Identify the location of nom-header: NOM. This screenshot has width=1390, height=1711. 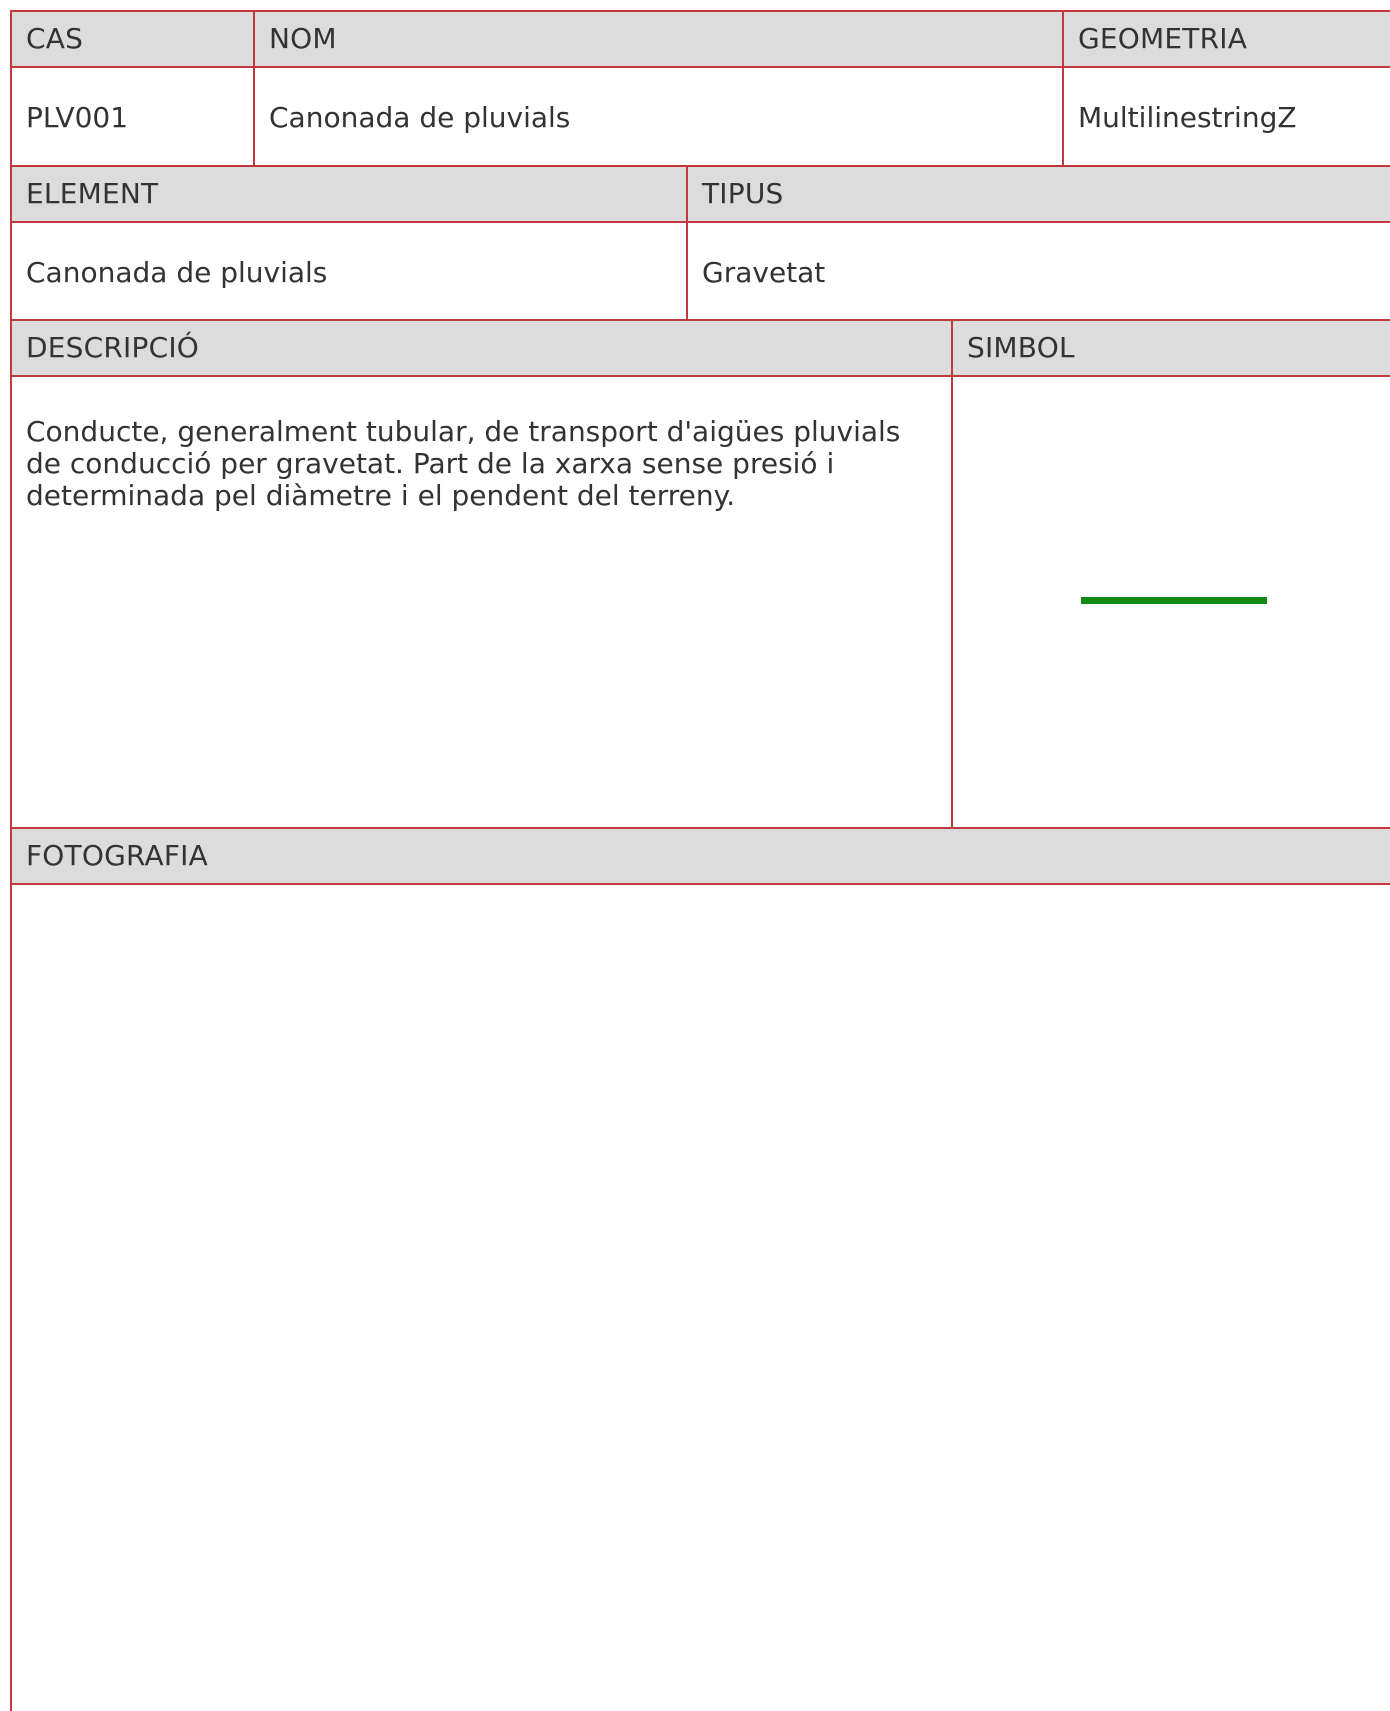
(659, 39).